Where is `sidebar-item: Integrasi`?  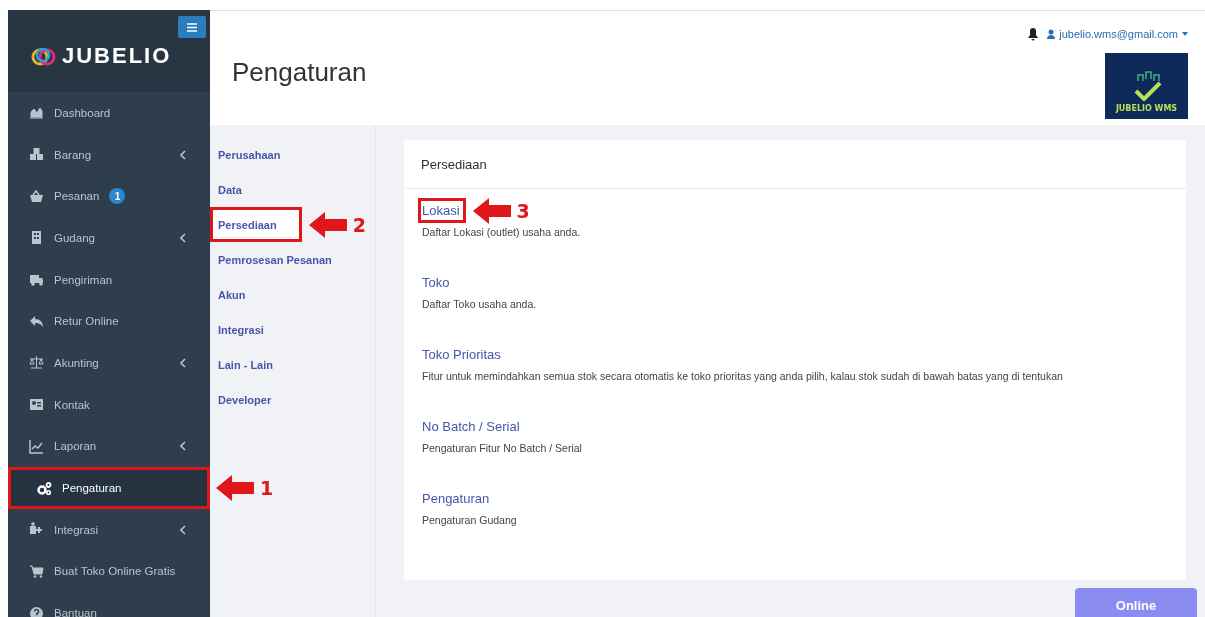
sidebar-item: Integrasi is located at coordinates (109, 529).